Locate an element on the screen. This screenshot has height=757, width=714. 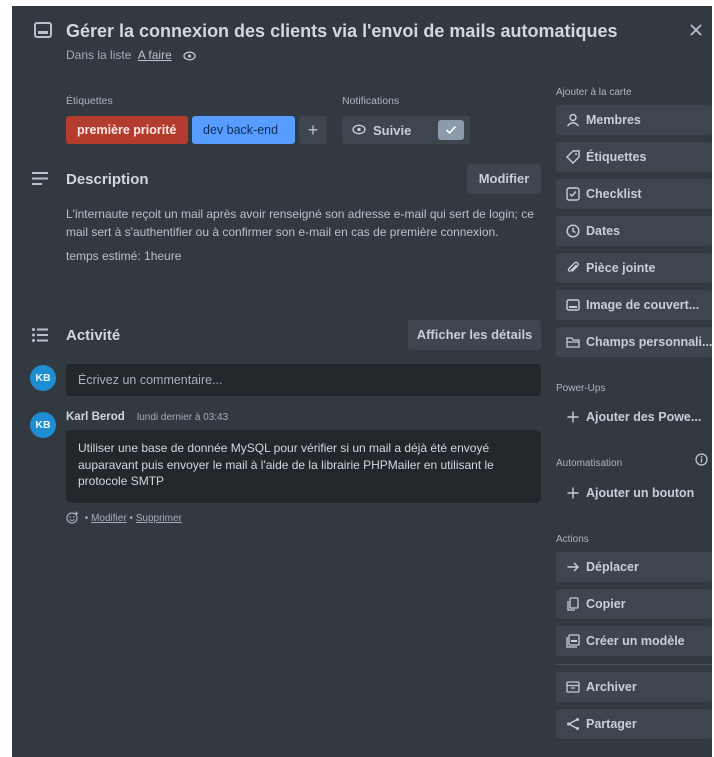
attachment-button: Pièce jointe is located at coordinates (634, 268).